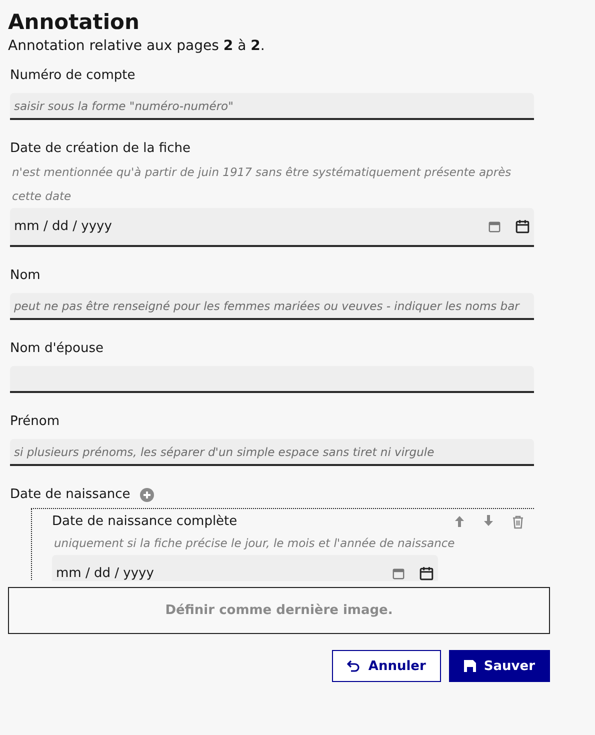  What do you see at coordinates (70, 495) in the screenshot?
I see `field-label: Date de naissance` at bounding box center [70, 495].